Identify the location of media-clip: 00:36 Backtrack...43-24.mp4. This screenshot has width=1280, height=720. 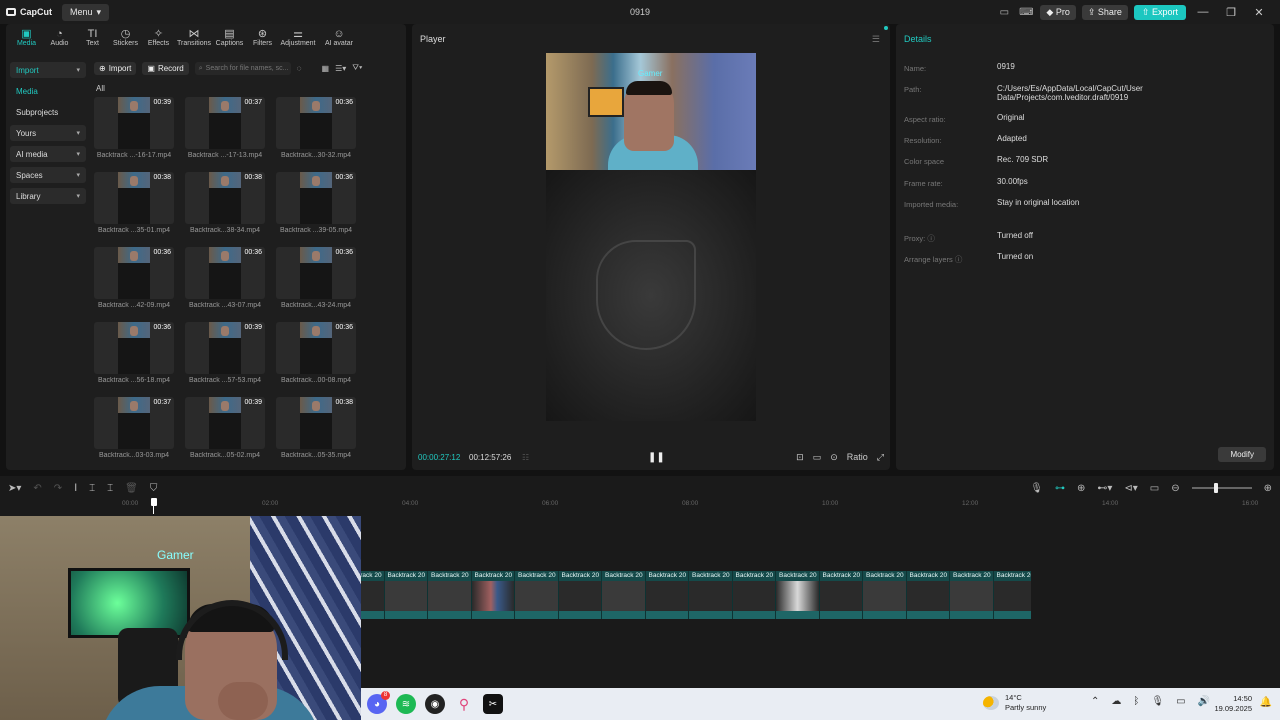
(316, 284).